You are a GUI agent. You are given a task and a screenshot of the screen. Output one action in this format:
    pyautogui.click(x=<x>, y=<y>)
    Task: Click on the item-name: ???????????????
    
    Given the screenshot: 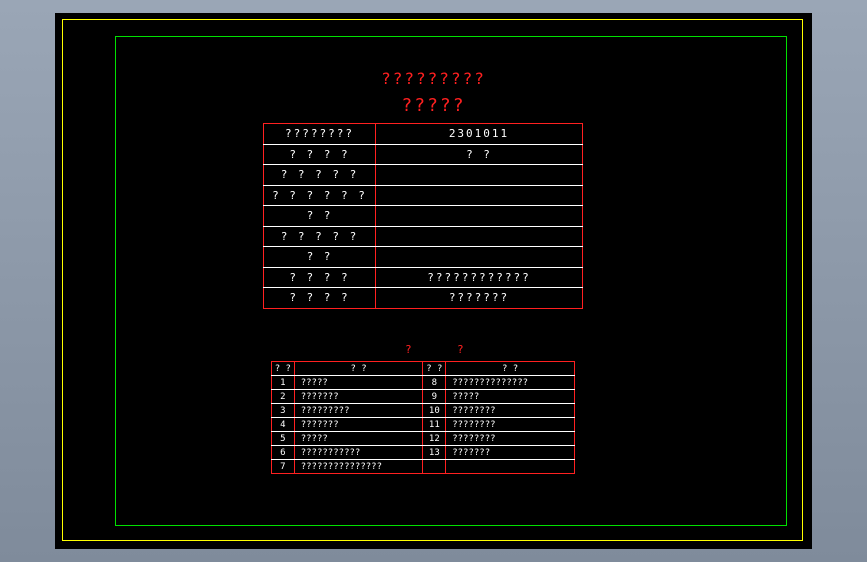 What is the action you would take?
    pyautogui.click(x=358, y=466)
    